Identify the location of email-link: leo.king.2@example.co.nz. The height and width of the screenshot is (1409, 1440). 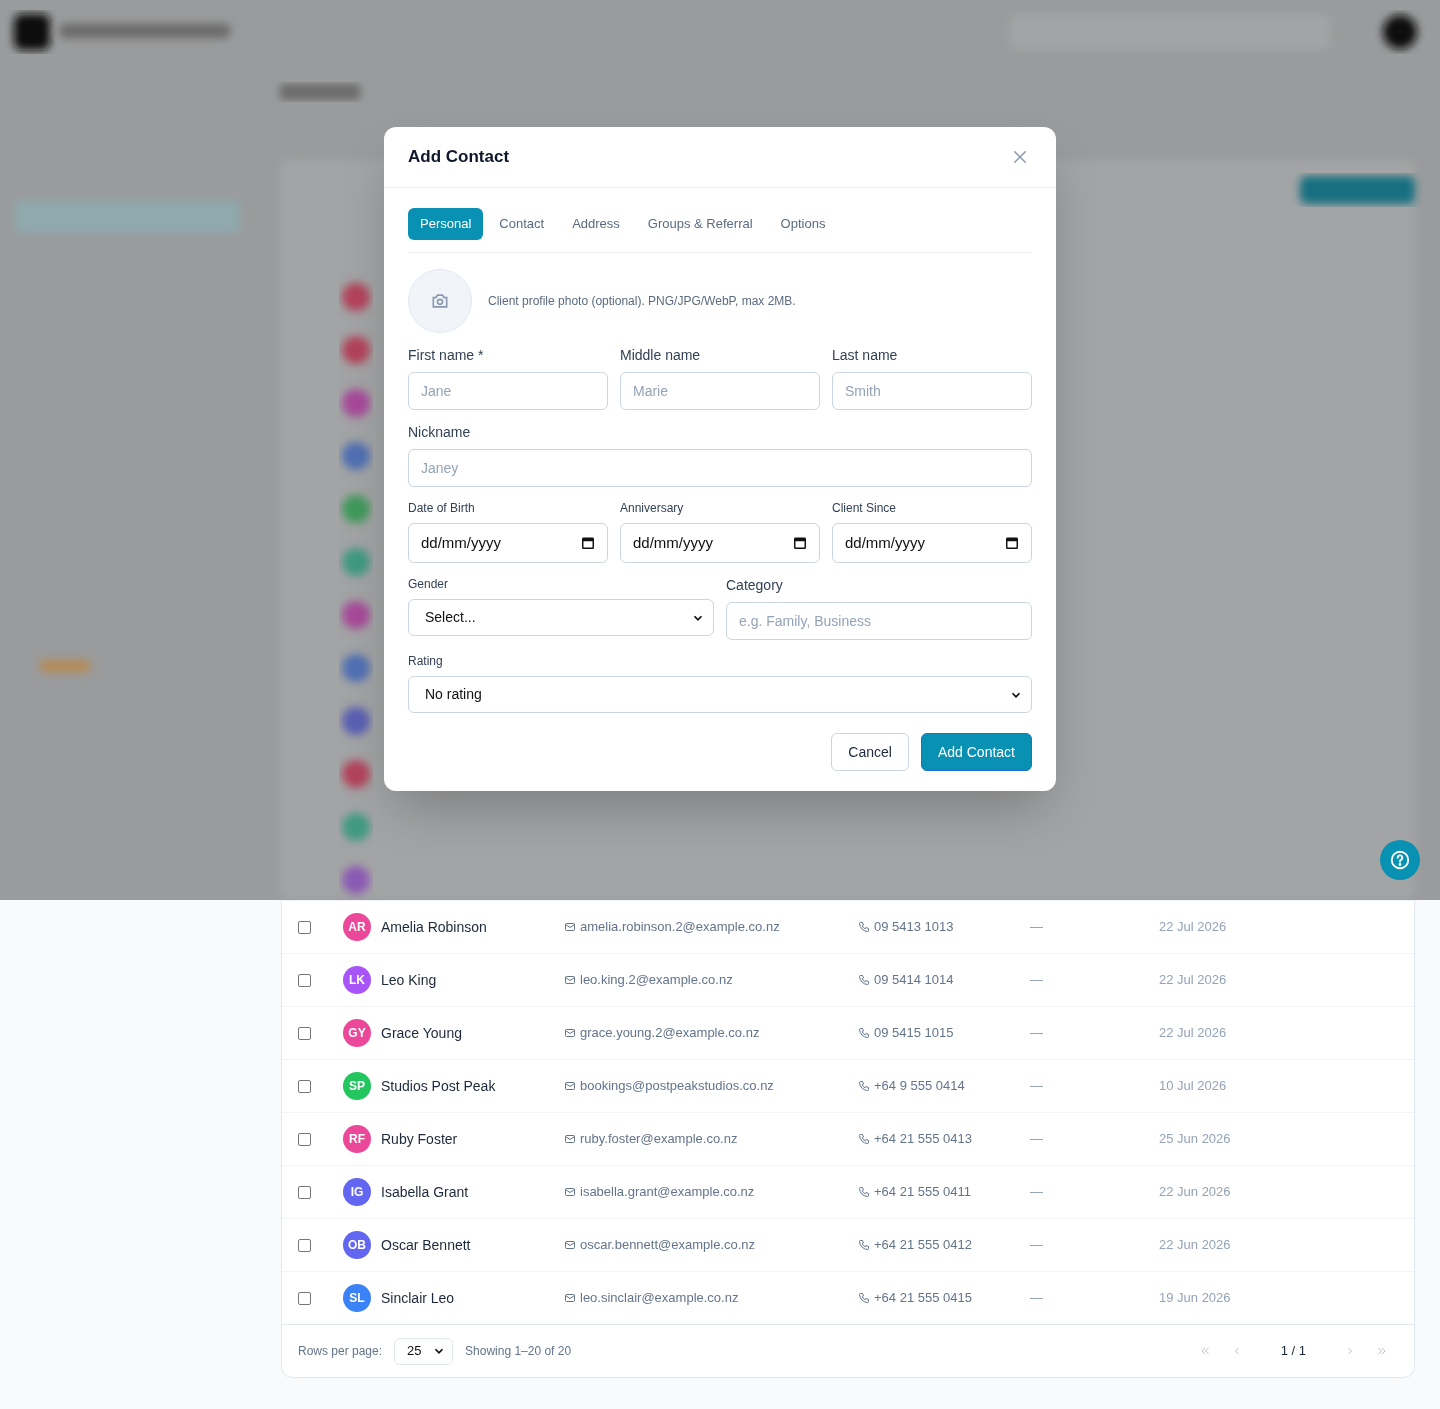
(656, 980).